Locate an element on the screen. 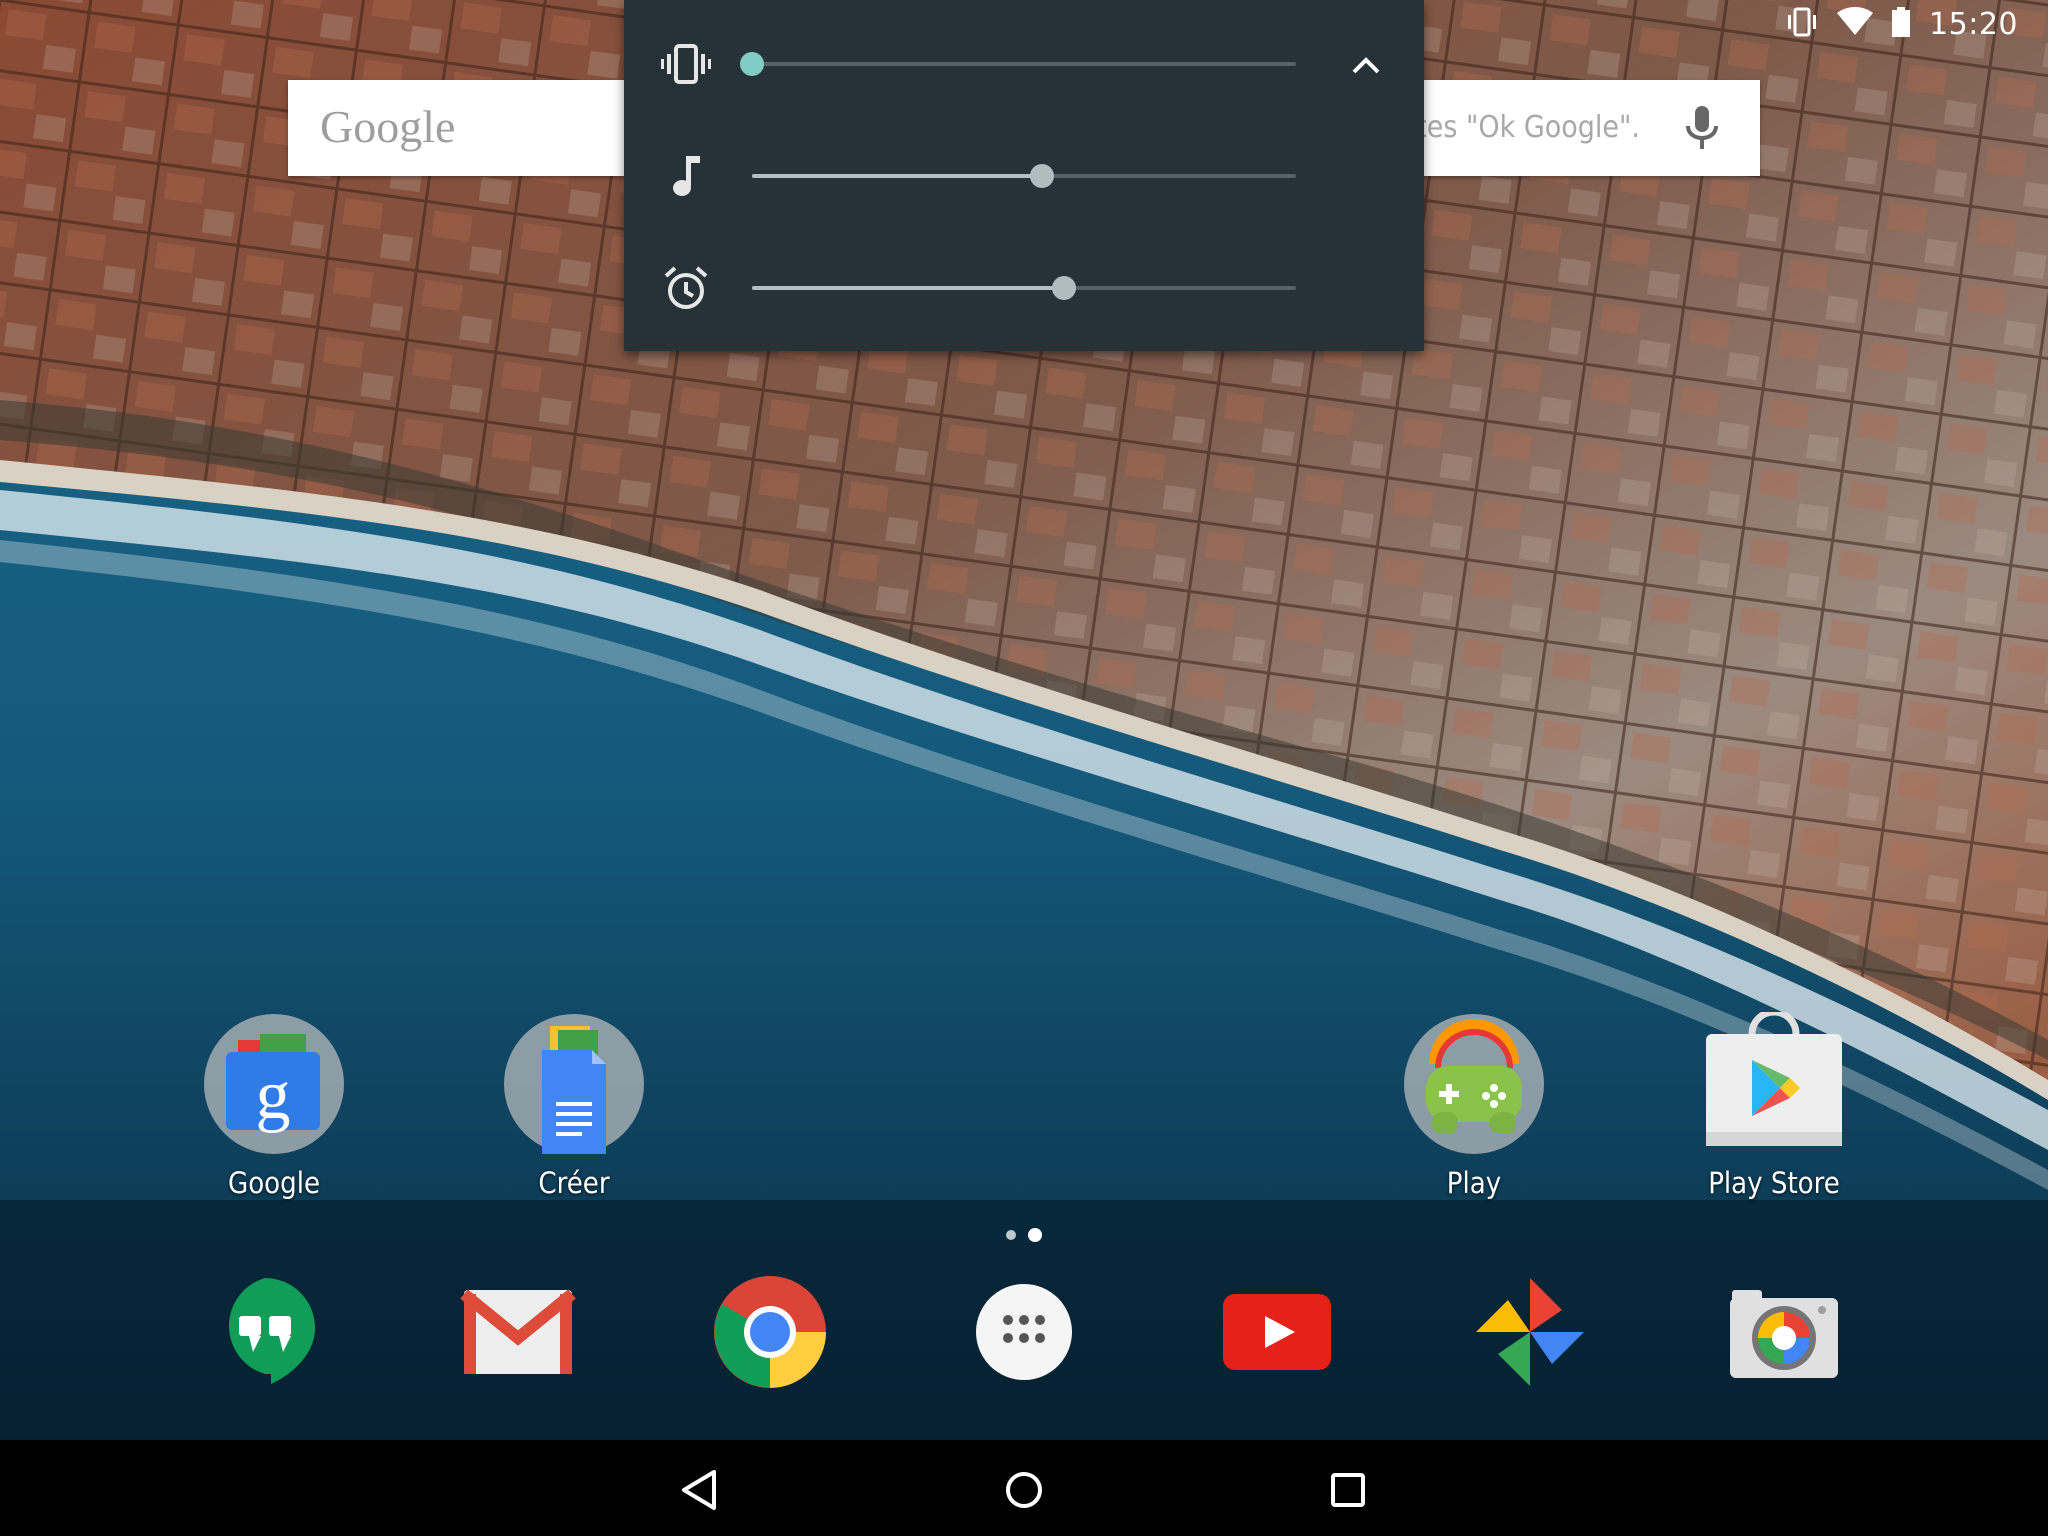 This screenshot has width=2048, height=1536. wifi-icon is located at coordinates (1855, 24).